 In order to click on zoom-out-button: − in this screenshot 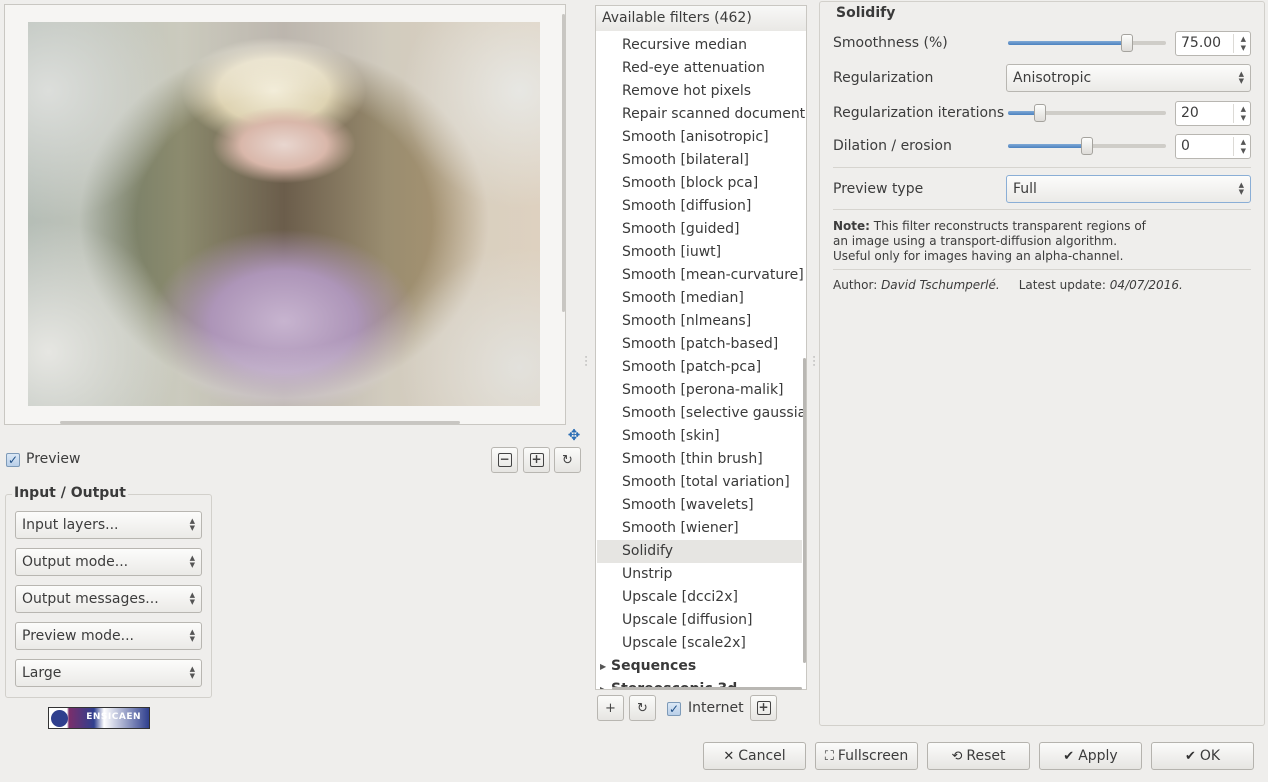, I will do `click(504, 460)`.